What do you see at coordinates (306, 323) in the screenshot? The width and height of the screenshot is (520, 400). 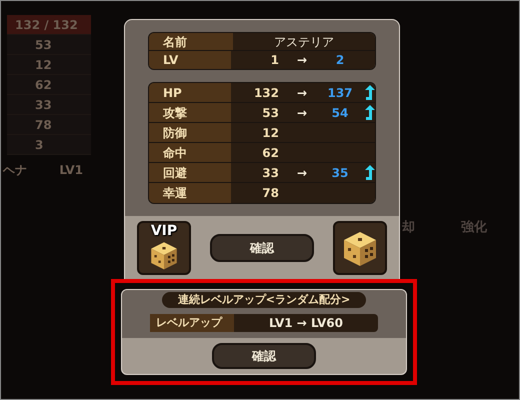 I see `level-range: LV1 → LV60` at bounding box center [306, 323].